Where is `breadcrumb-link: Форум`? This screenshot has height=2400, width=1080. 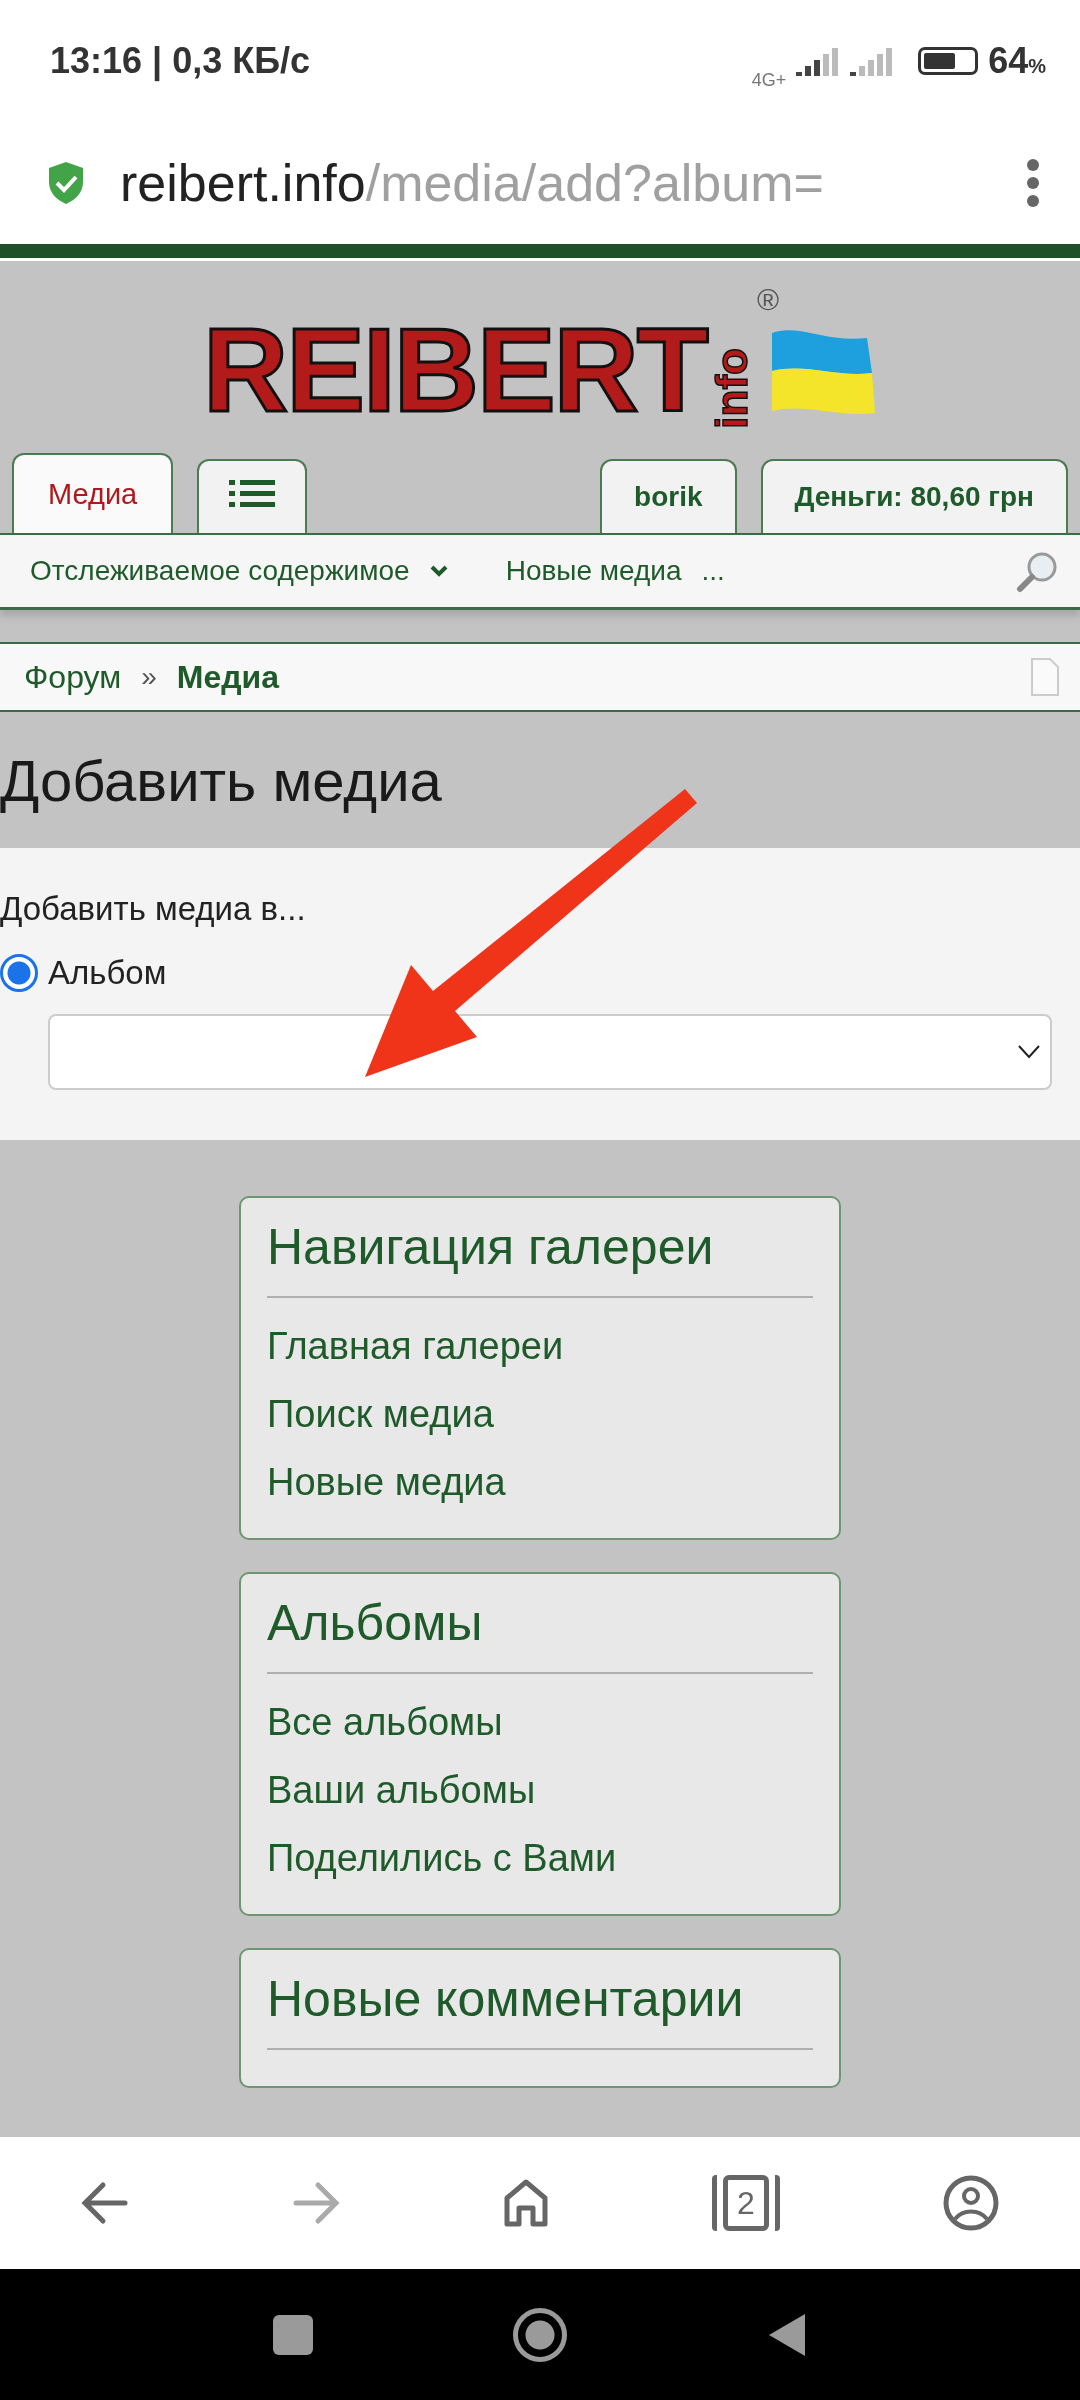 breadcrumb-link: Форум is located at coordinates (73, 677).